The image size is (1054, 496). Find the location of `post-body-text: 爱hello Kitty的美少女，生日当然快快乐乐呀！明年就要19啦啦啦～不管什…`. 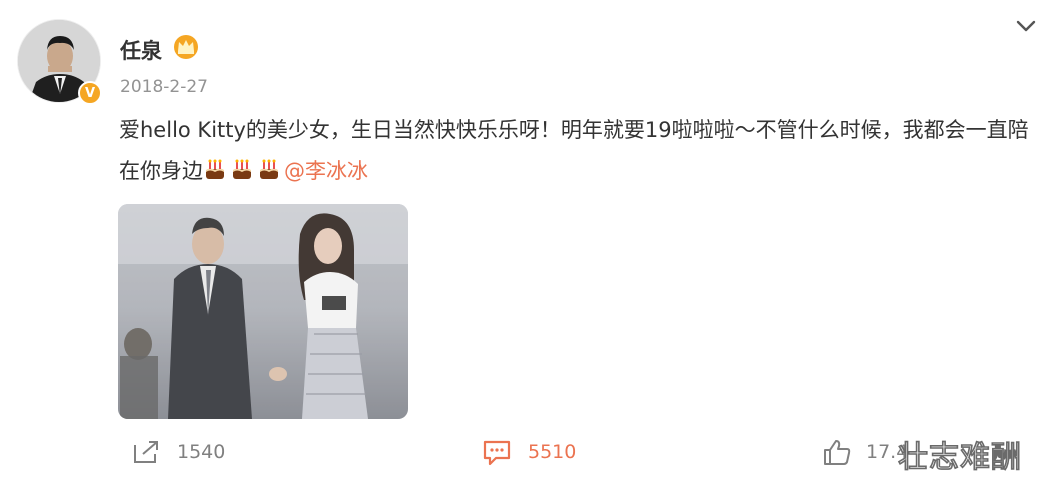

post-body-text: 爱hello Kitty的美少女，生日当然快快乐乐呀！明年就要19啦啦啦～不管什… is located at coordinates (574, 150).